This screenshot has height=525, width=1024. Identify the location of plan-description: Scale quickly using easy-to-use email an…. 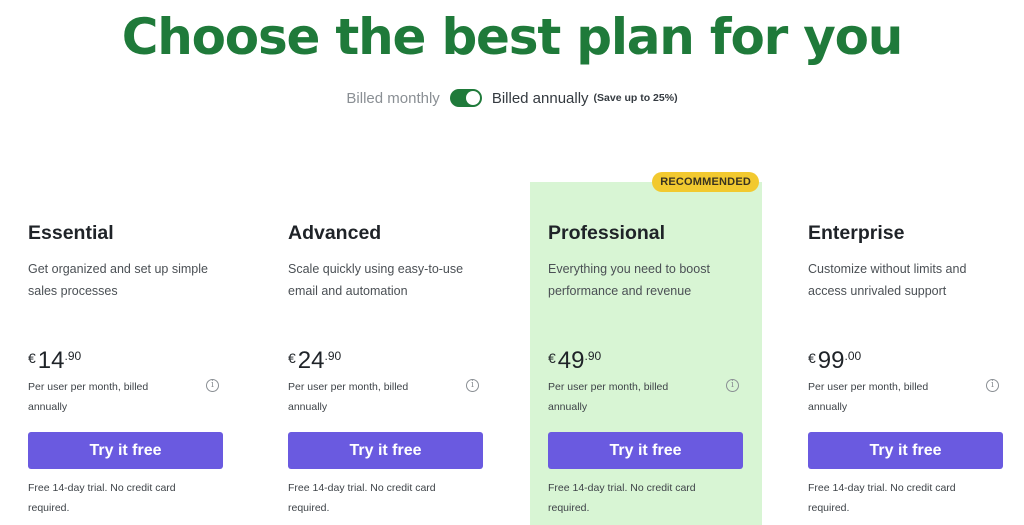
(376, 280).